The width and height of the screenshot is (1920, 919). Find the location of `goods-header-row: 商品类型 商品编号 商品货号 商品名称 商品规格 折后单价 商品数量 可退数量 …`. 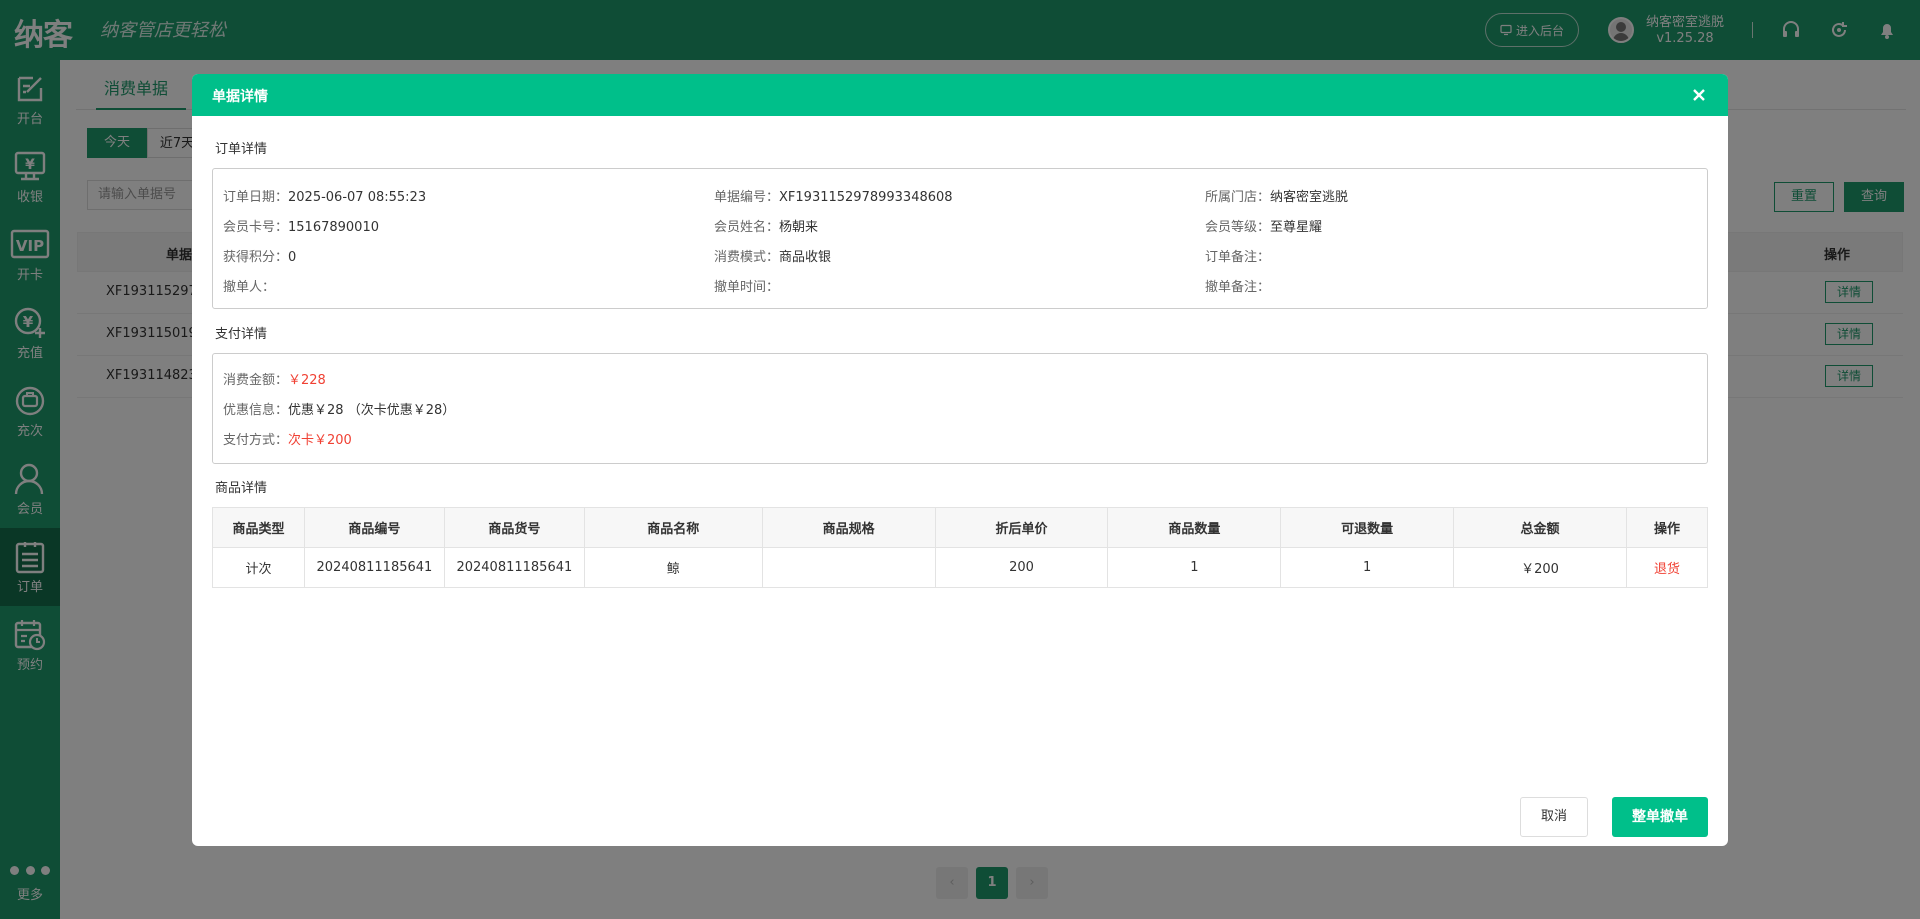

goods-header-row: 商品类型 商品编号 商品货号 商品名称 商品规格 折后单价 商品数量 可退数量 … is located at coordinates (960, 527).